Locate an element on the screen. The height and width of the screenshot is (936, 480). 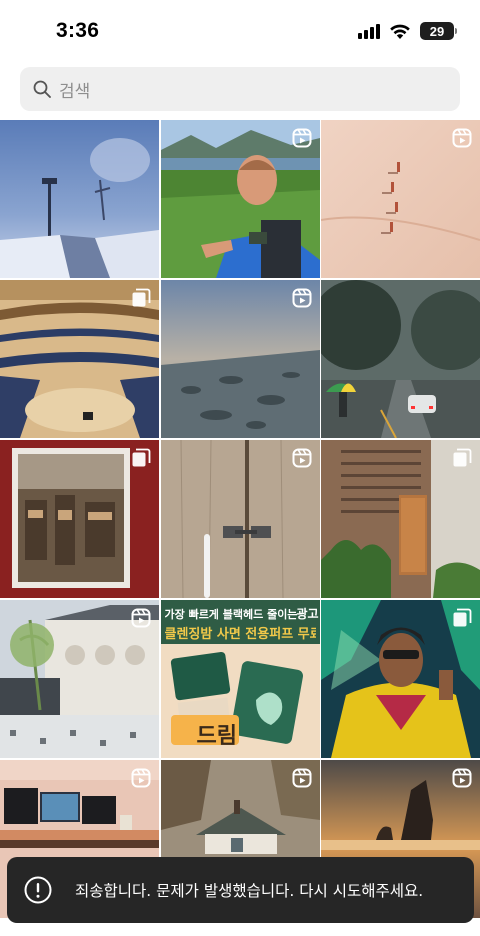
grid-tile-cyberpunk-woman is located at coordinates (400, 679).